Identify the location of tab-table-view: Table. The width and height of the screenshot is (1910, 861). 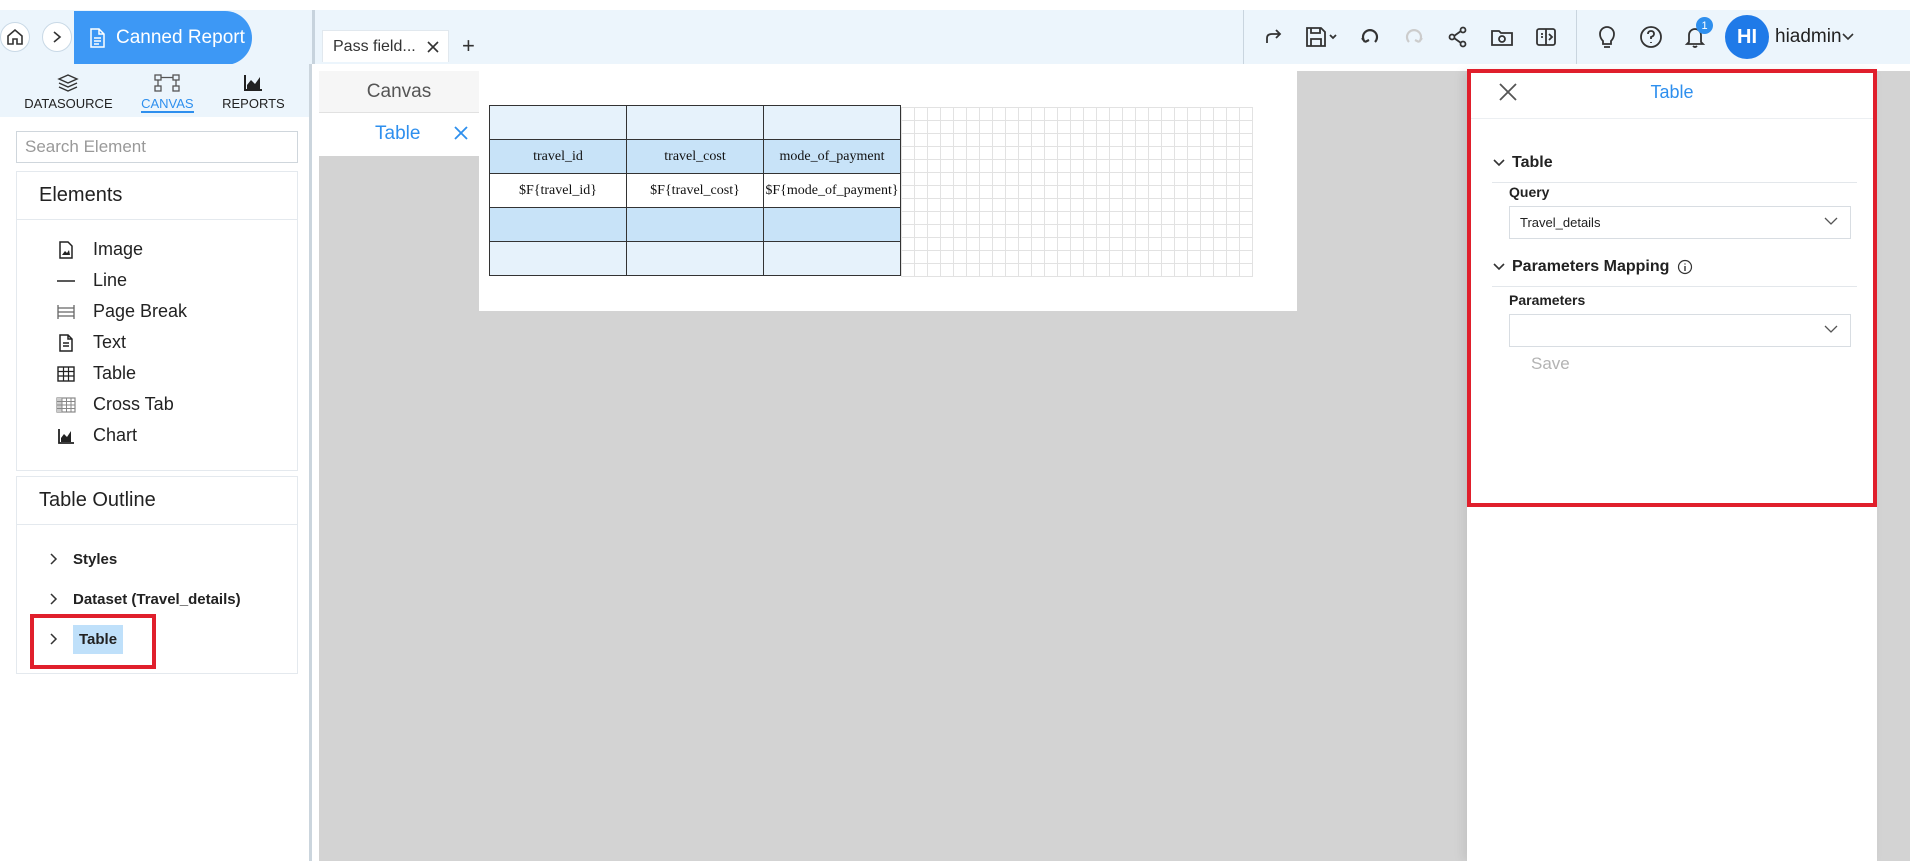
(399, 134).